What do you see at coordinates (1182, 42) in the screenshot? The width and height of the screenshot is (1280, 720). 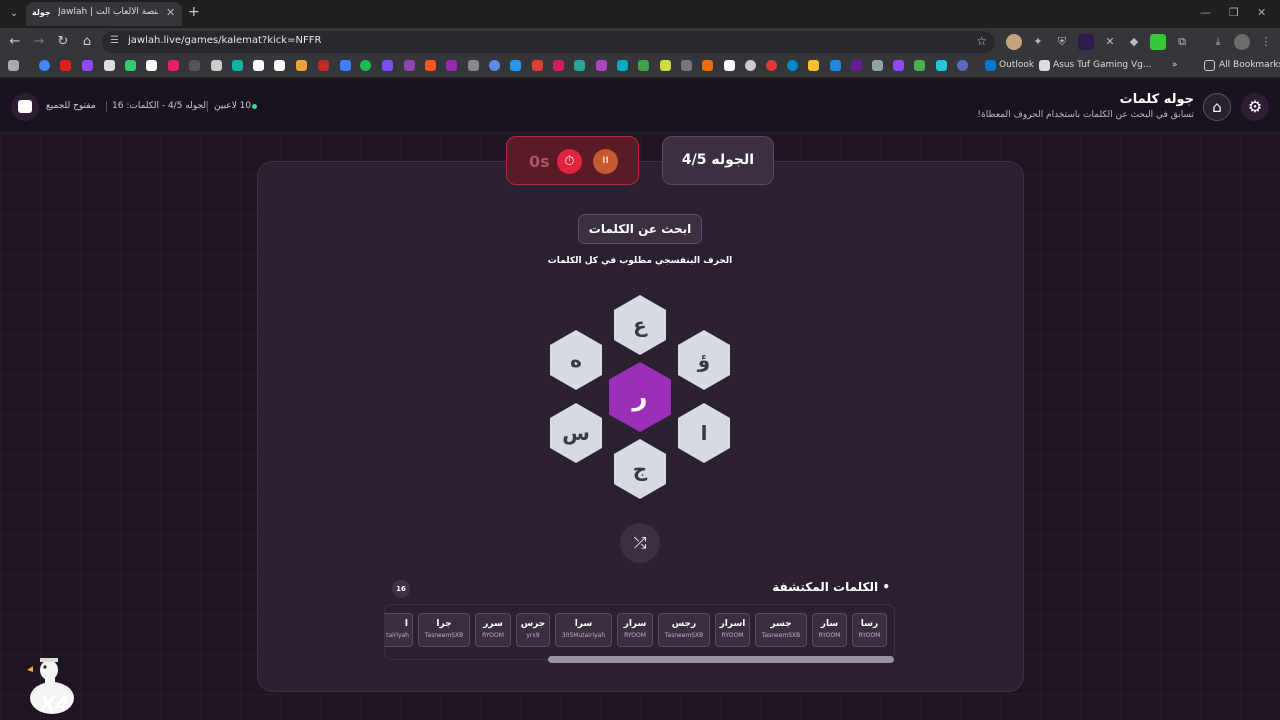 I see `puzzle-icon: ⧉` at bounding box center [1182, 42].